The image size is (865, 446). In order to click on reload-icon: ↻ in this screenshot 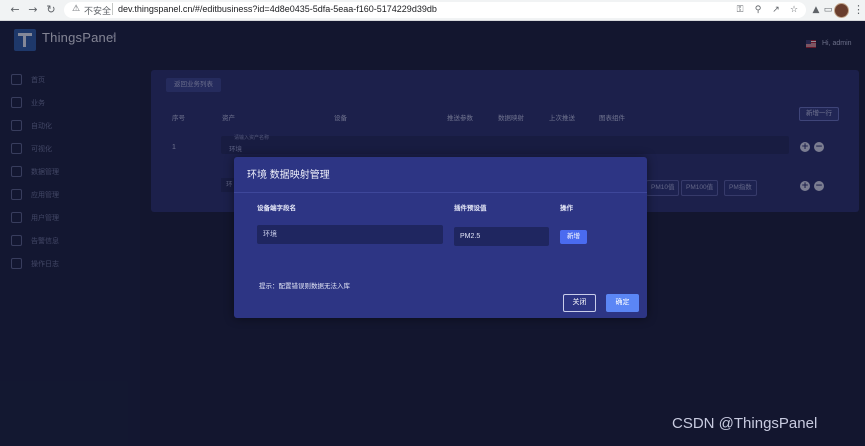, I will do `click(51, 10)`.